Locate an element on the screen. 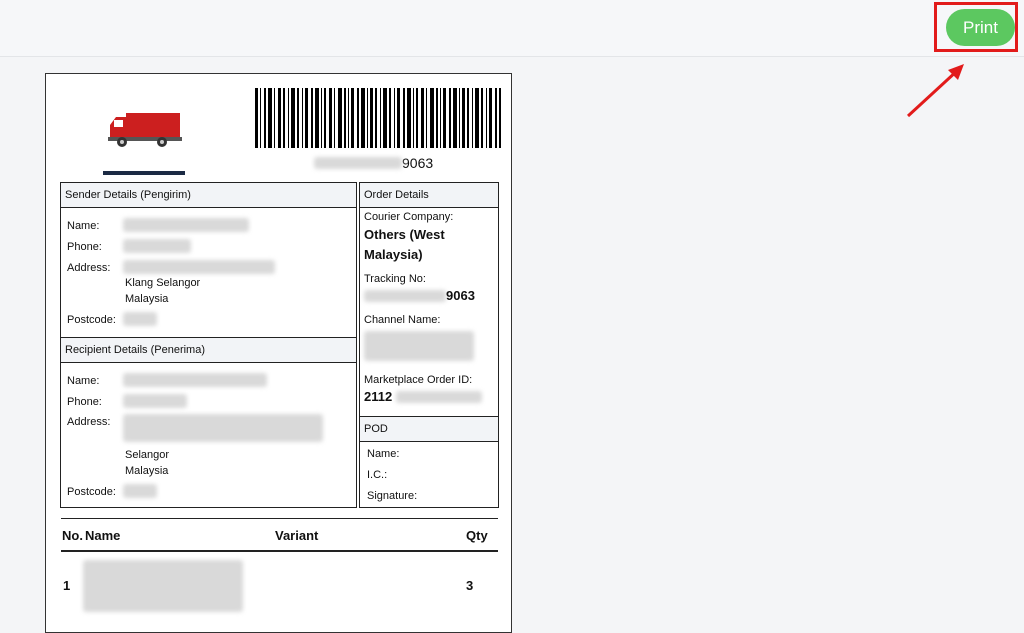 The height and width of the screenshot is (633, 1024). recipient-address-redacted is located at coordinates (223, 428).